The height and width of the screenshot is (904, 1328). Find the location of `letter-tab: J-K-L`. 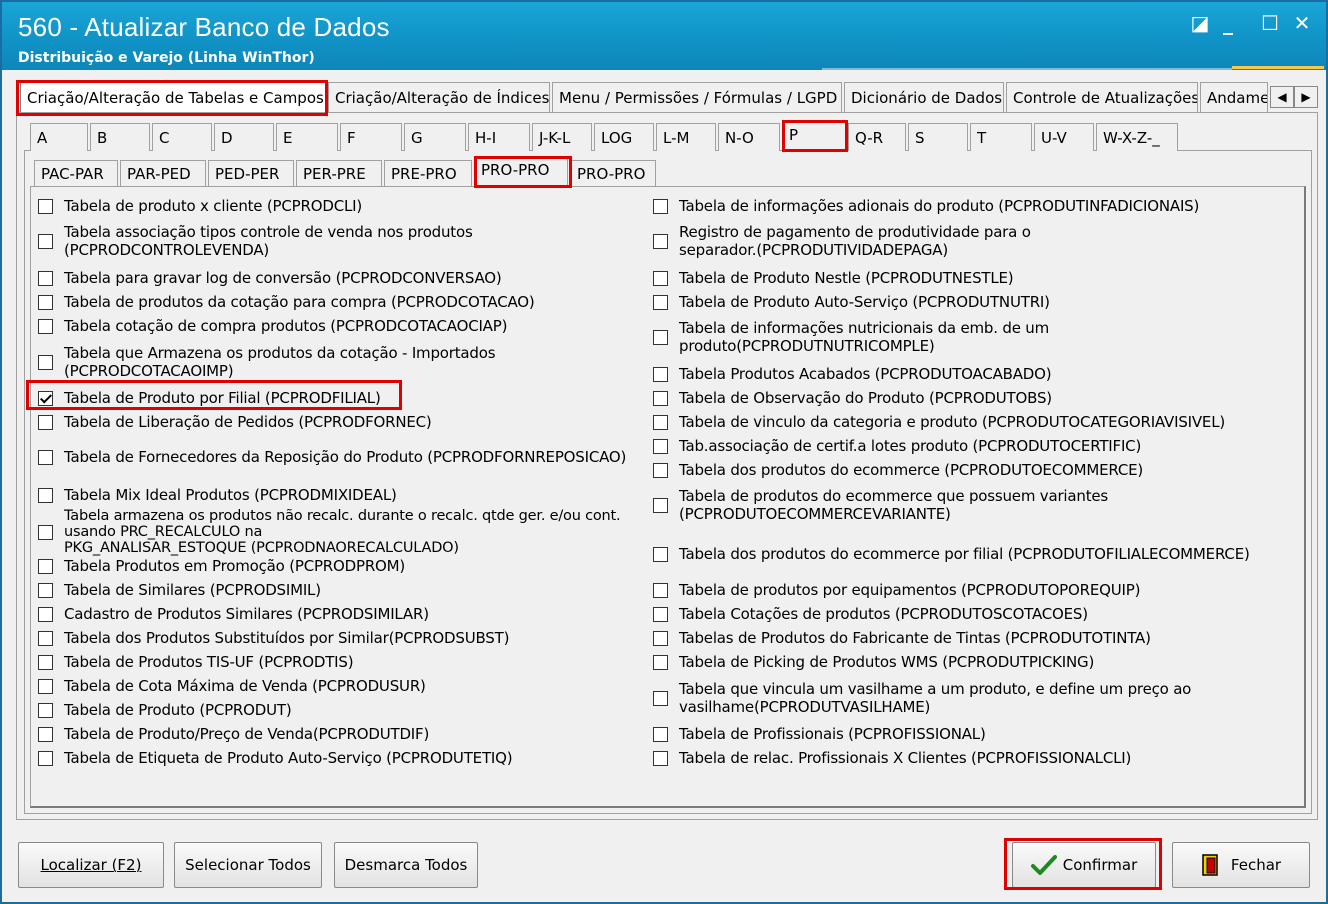

letter-tab: J-K-L is located at coordinates (562, 137).